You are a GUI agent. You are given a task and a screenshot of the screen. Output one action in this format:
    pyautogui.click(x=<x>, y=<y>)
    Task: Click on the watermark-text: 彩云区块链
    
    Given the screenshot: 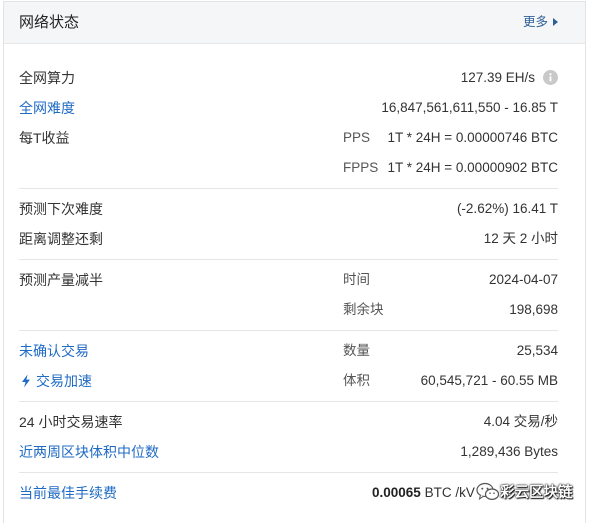 What is the action you would take?
    pyautogui.click(x=536, y=493)
    